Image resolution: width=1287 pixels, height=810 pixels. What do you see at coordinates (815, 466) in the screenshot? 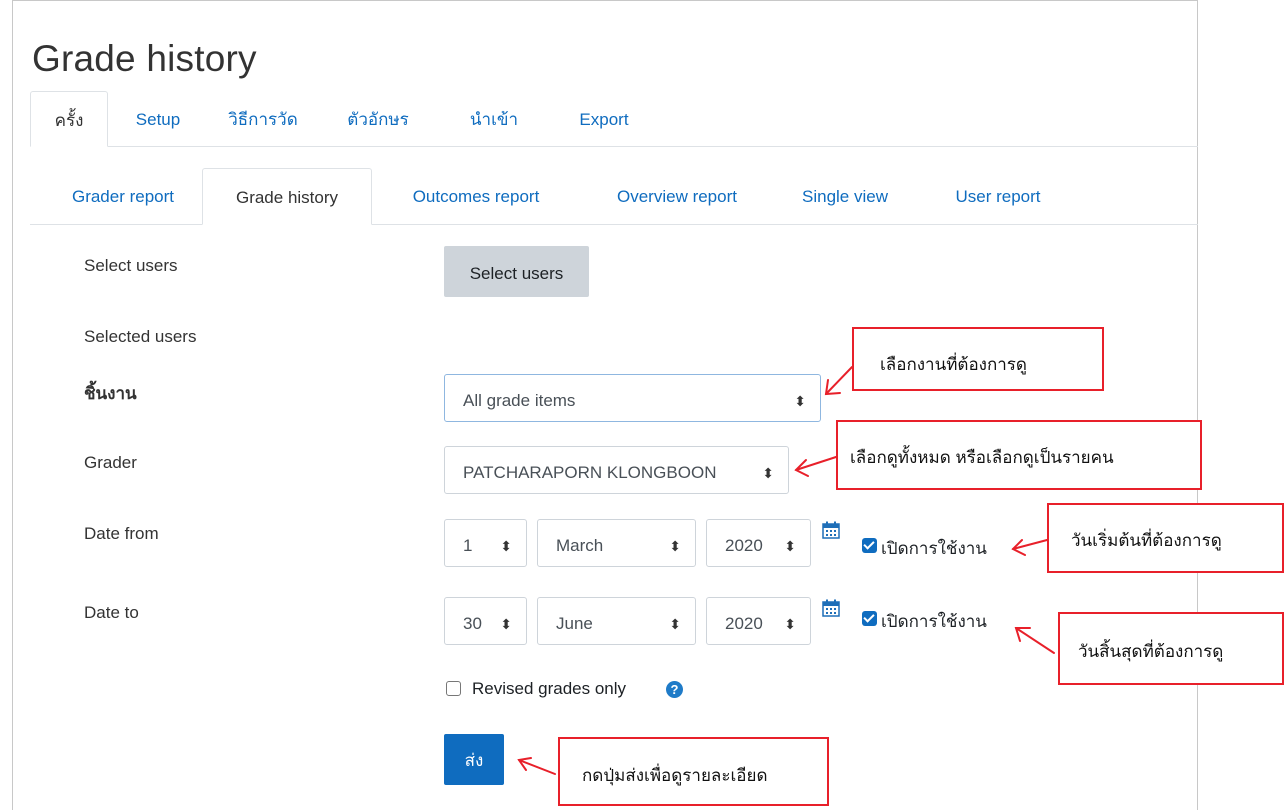
I see `arrow-to-grader` at bounding box center [815, 466].